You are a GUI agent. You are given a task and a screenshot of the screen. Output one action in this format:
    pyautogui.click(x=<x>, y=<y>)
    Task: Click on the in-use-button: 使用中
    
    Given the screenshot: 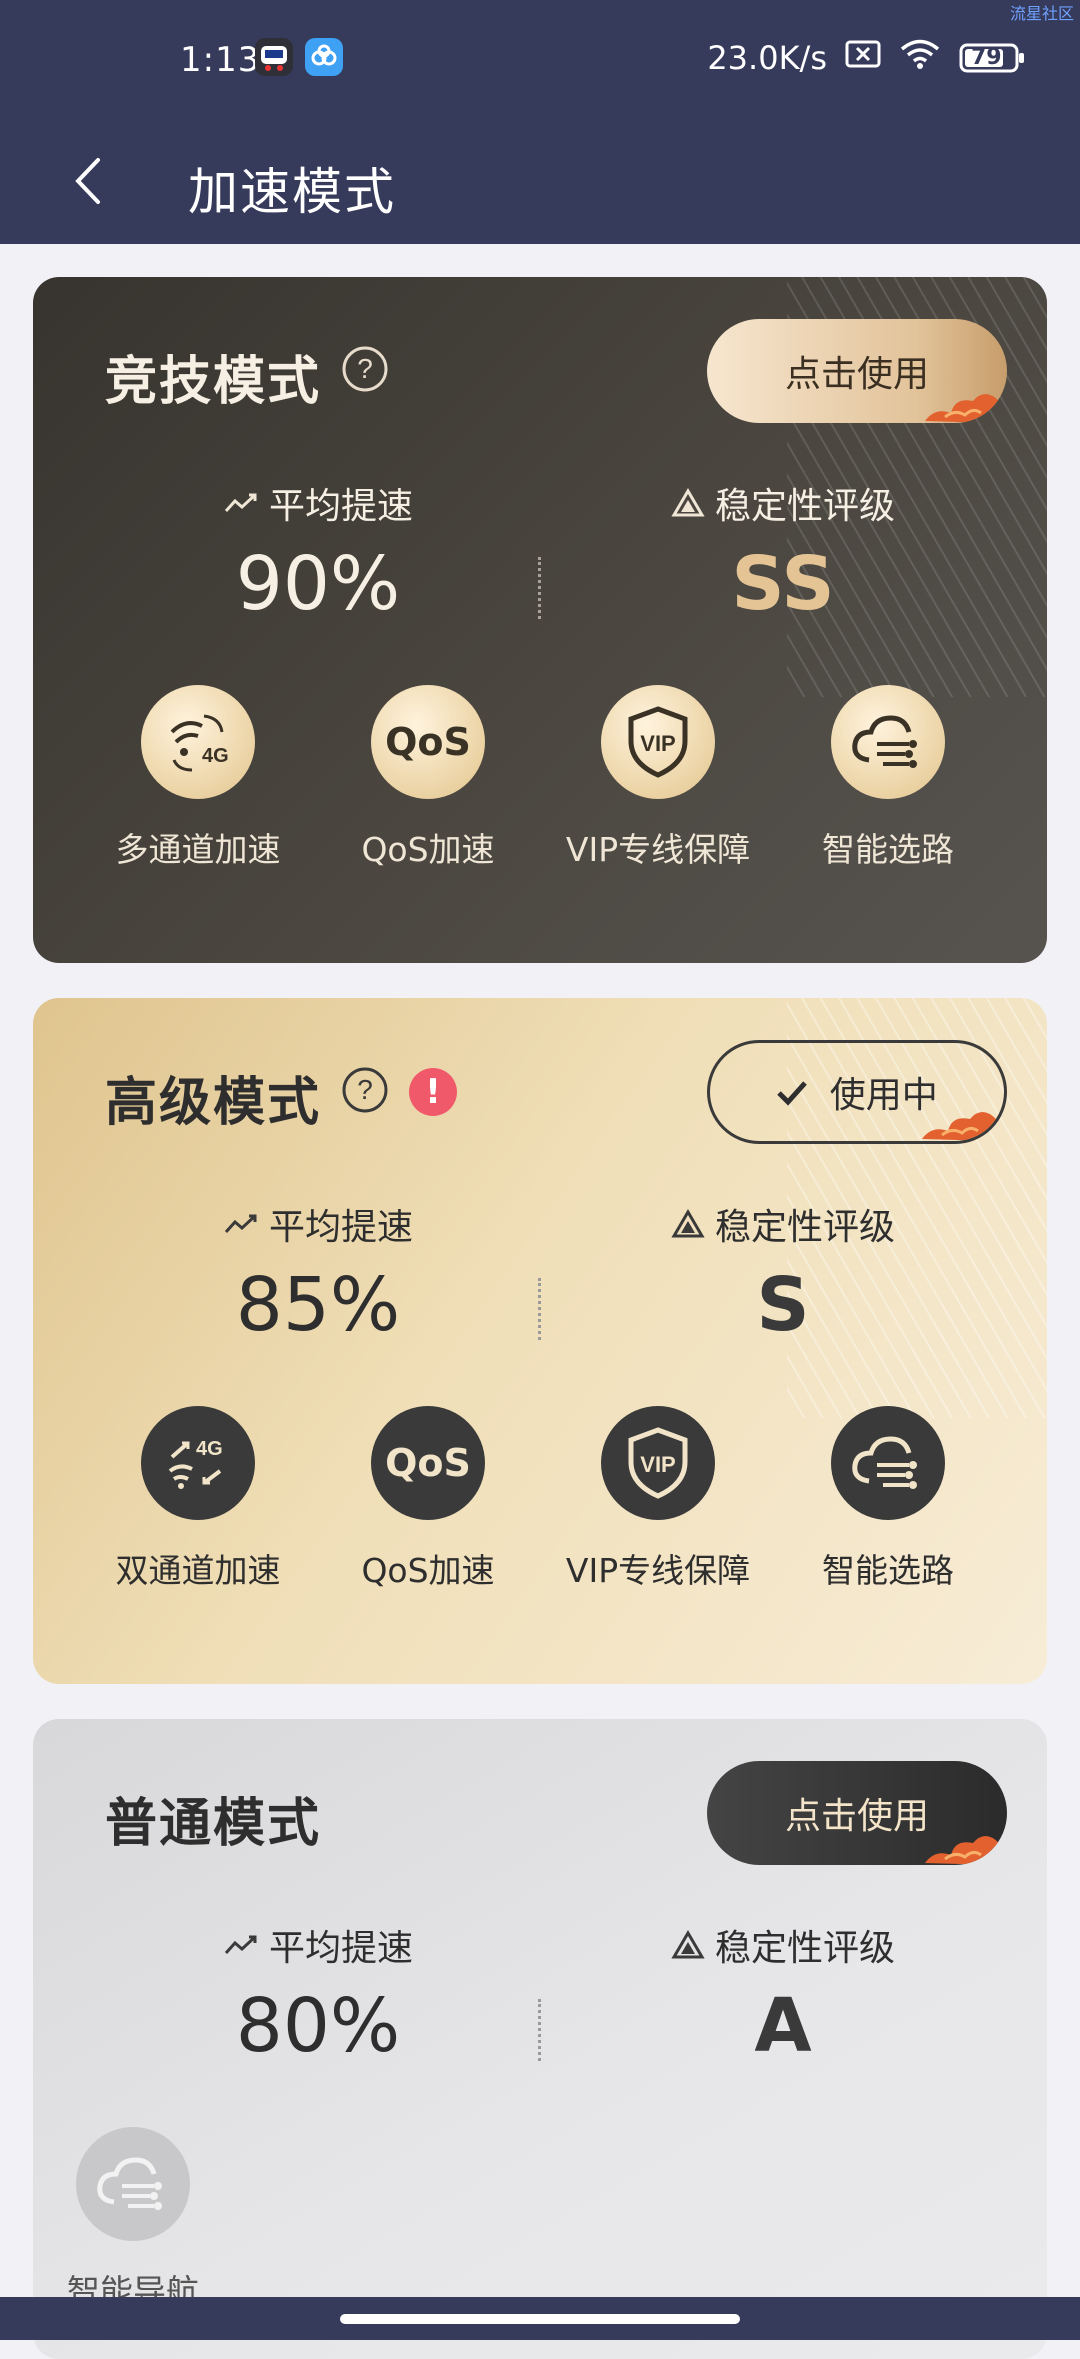 What is the action you would take?
    pyautogui.click(x=857, y=1092)
    